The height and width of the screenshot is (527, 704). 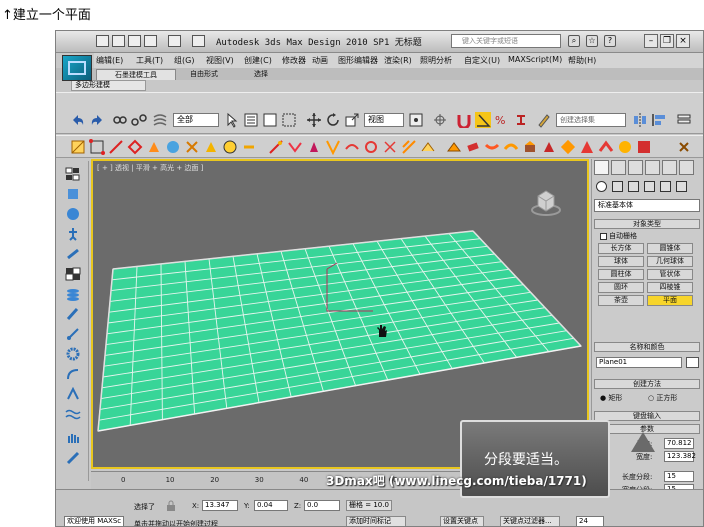 I want to click on sphere-icon, so click(x=73, y=214).